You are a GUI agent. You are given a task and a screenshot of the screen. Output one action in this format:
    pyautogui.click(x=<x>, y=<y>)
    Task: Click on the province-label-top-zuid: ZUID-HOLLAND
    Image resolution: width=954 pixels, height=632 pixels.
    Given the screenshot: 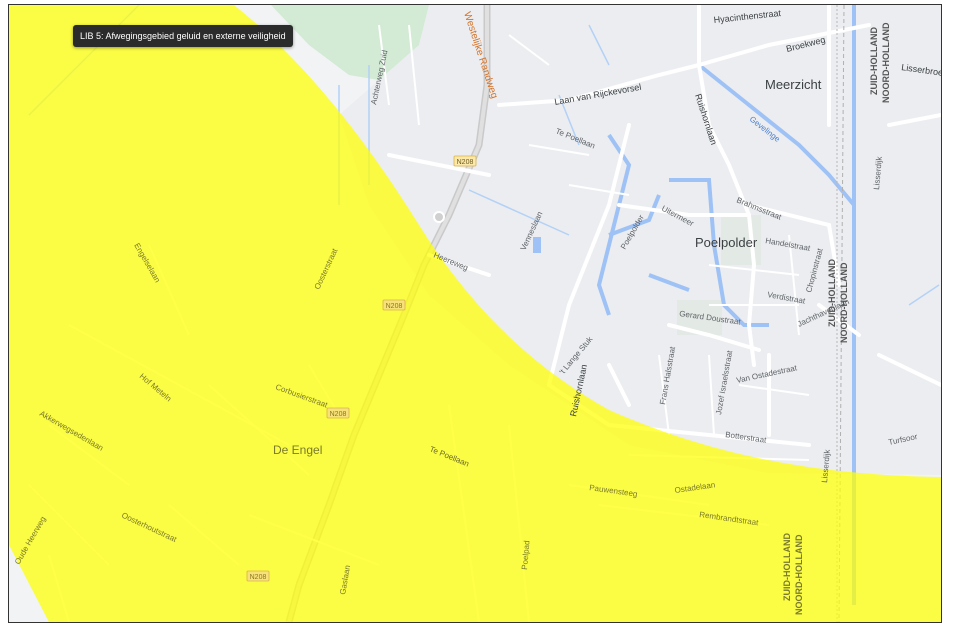 What is the action you would take?
    pyautogui.click(x=874, y=61)
    